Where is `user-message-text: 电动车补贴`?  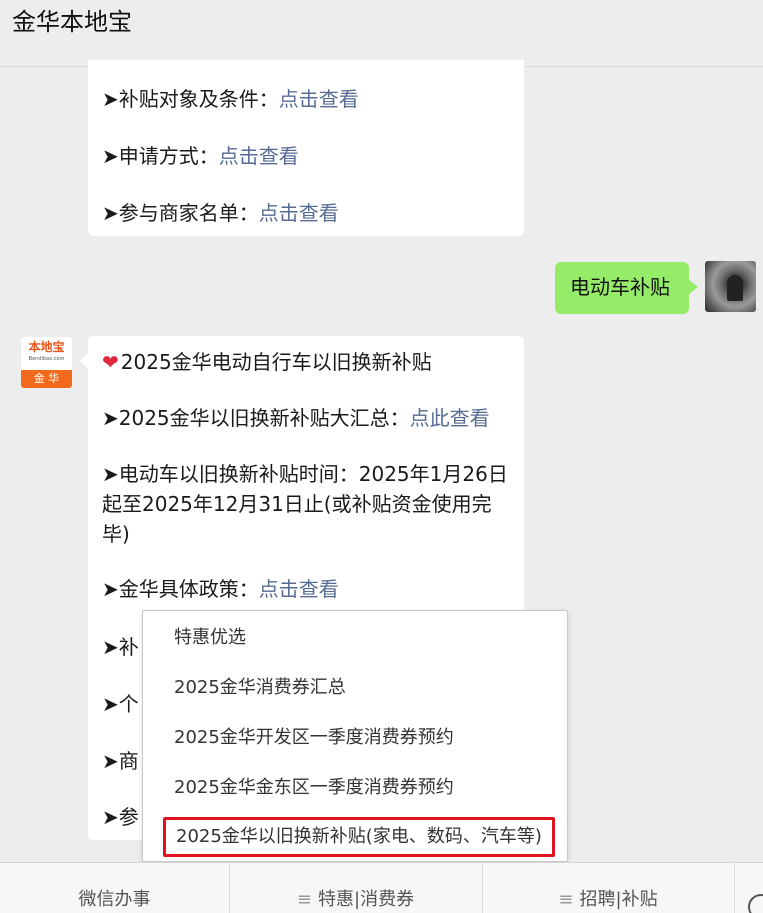 user-message-text: 电动车补贴 is located at coordinates (620, 287).